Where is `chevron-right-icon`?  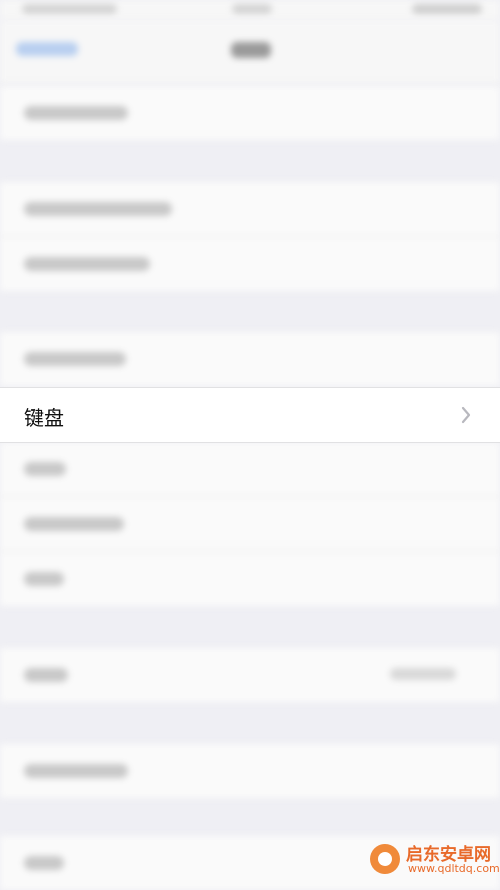
chevron-right-icon is located at coordinates (466, 415).